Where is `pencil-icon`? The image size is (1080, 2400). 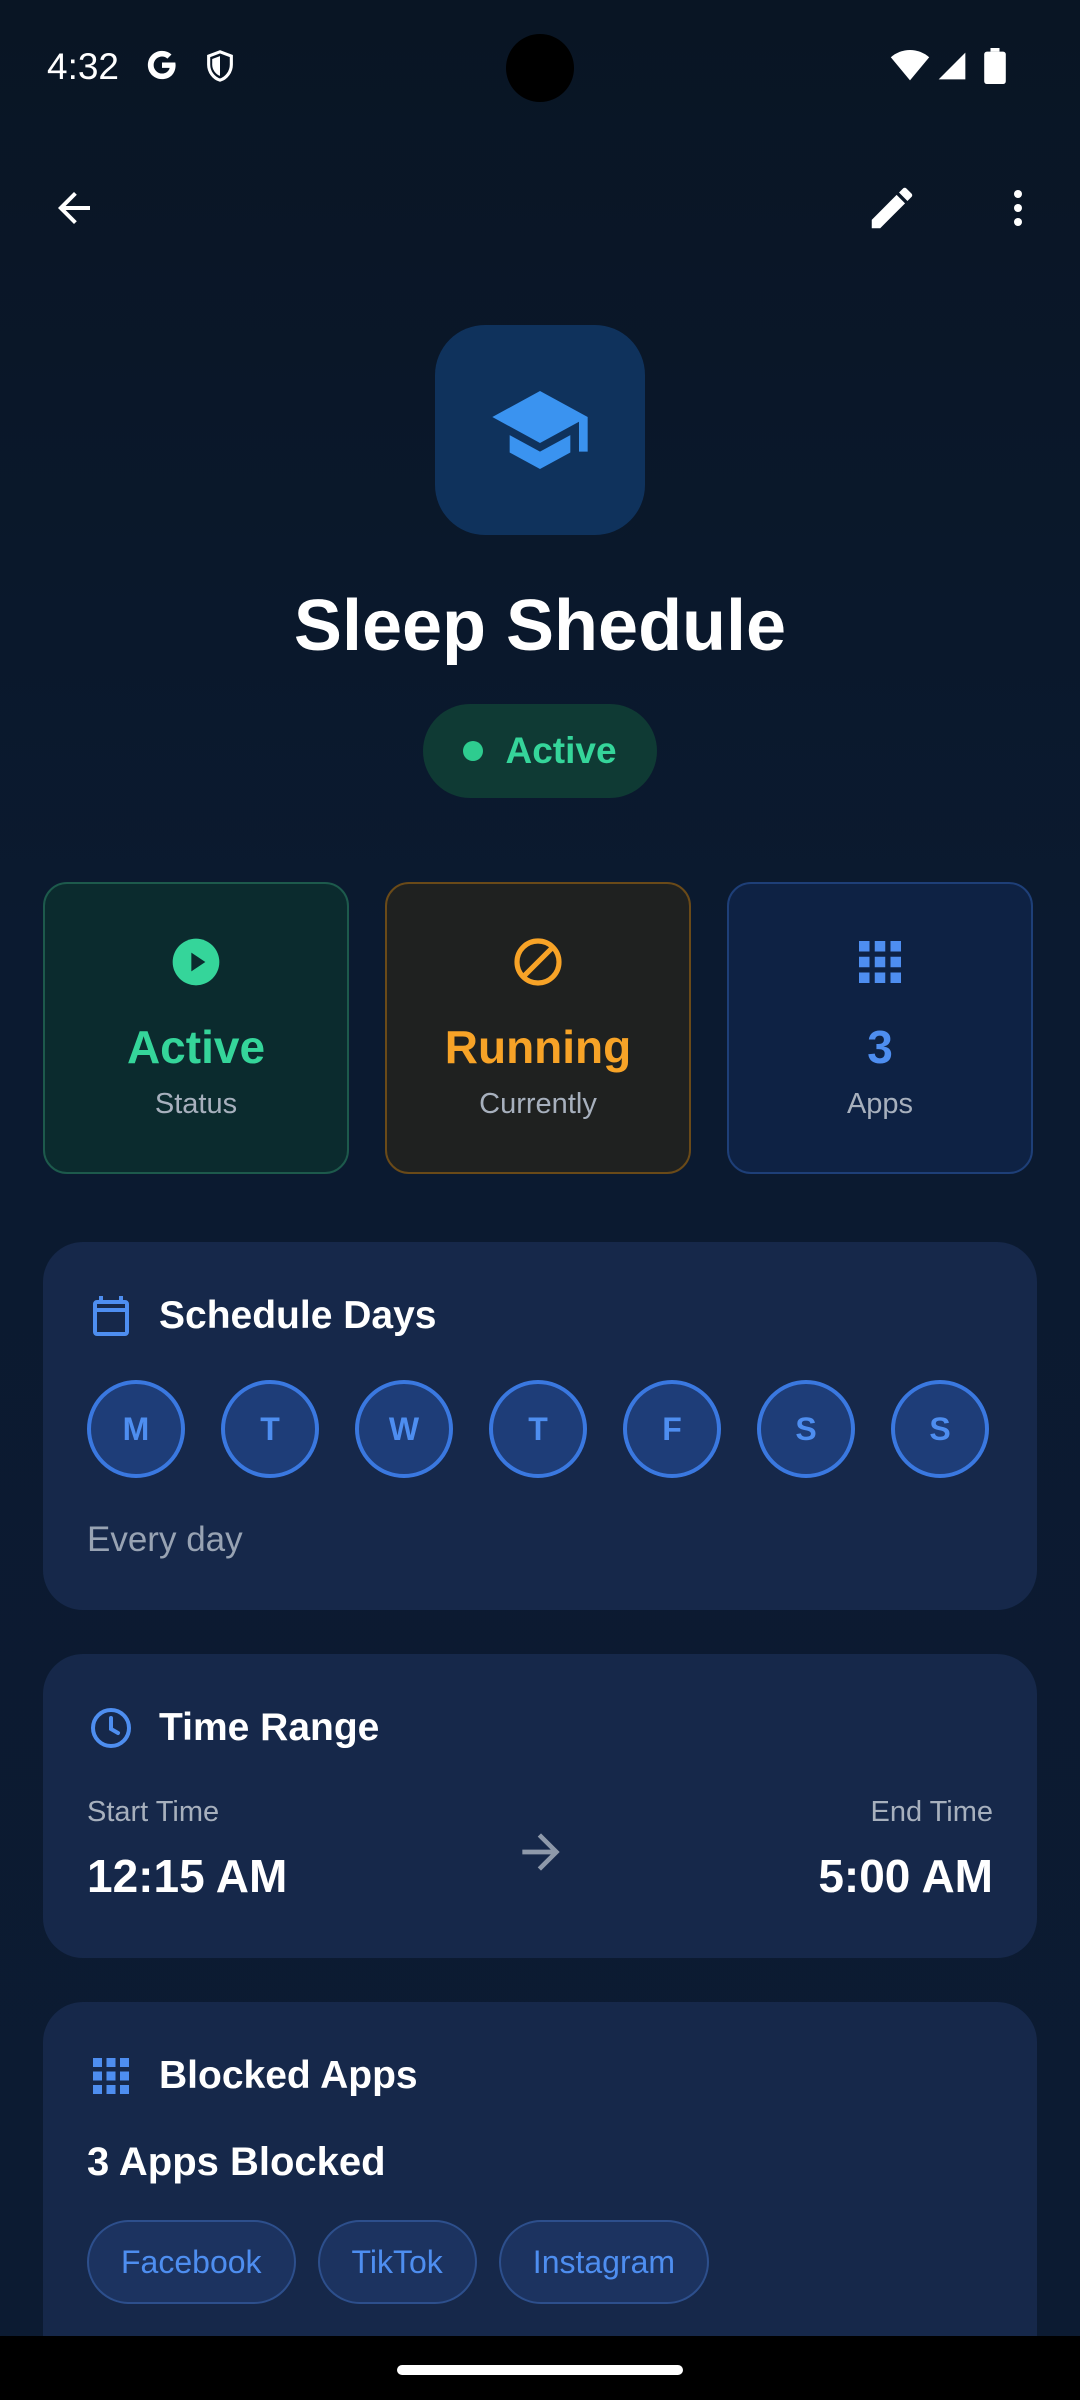 pencil-icon is located at coordinates (892, 208).